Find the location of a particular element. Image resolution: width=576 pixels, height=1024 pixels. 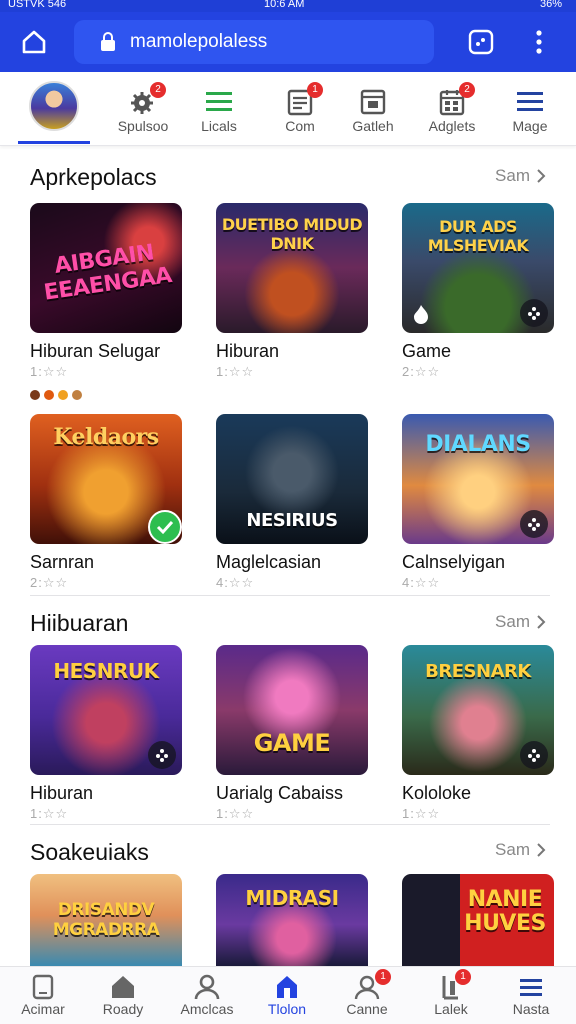

menu-icon is located at coordinates (530, 102).